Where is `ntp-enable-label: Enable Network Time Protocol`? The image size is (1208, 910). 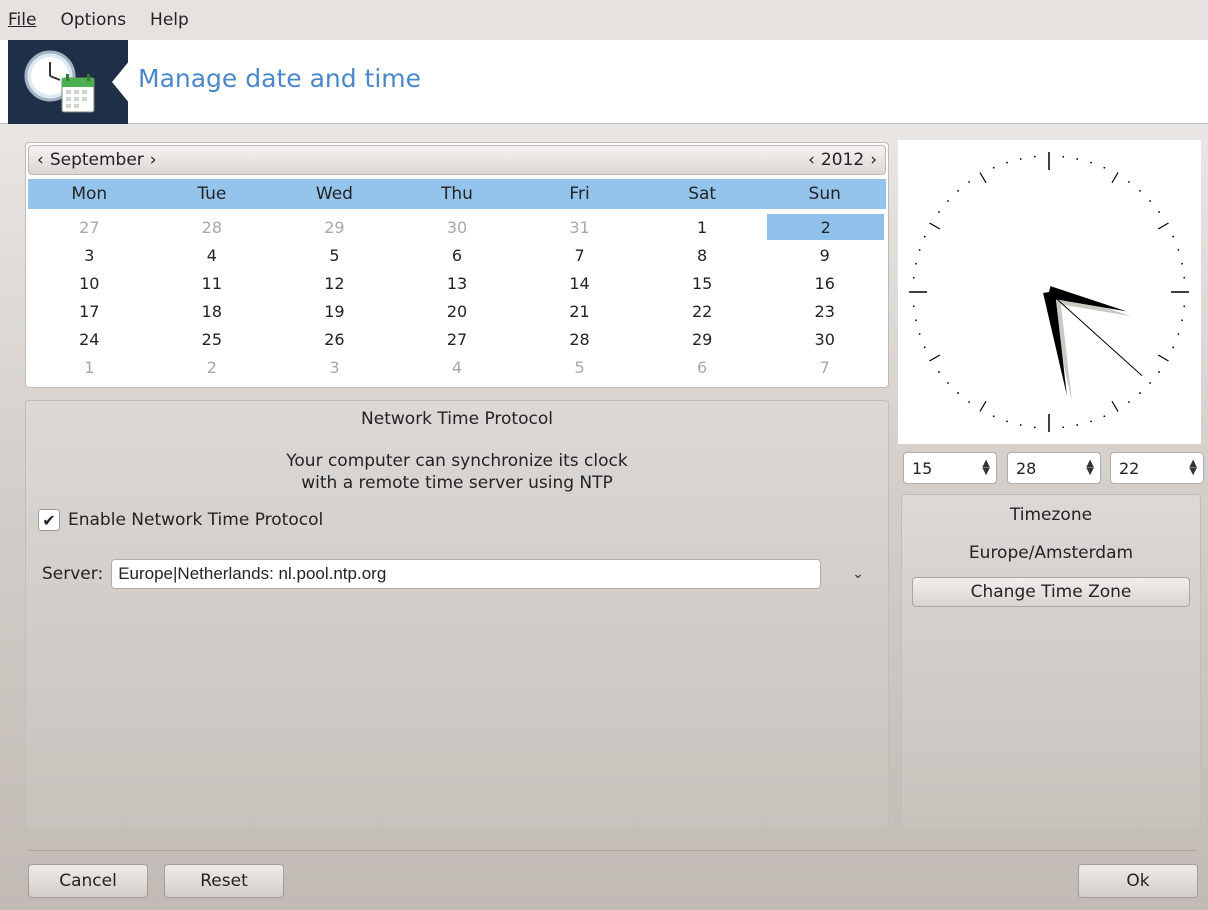
ntp-enable-label: Enable Network Time Protocol is located at coordinates (195, 520).